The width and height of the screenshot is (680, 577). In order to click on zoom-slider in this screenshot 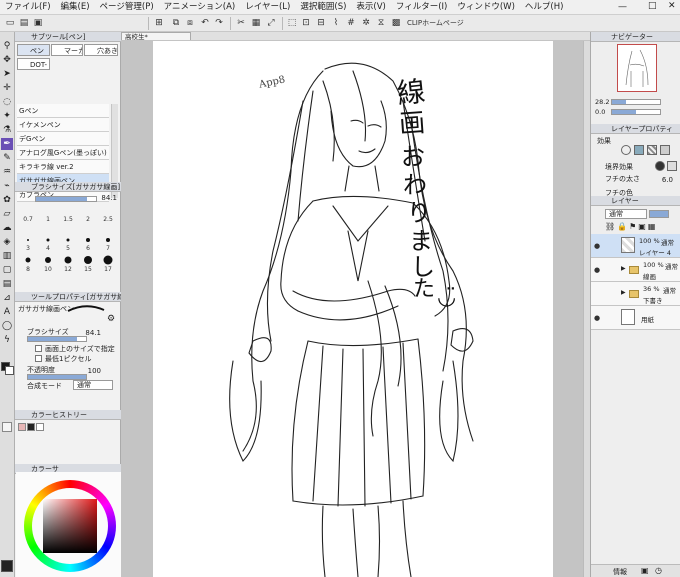, I will do `click(636, 102)`.